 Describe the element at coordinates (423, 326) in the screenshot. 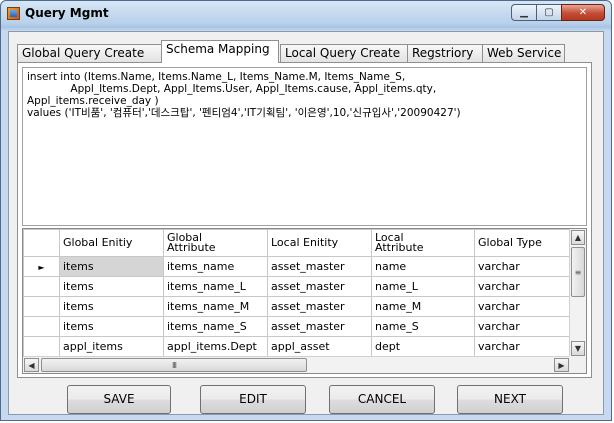

I see `table-cell: name_S` at that location.